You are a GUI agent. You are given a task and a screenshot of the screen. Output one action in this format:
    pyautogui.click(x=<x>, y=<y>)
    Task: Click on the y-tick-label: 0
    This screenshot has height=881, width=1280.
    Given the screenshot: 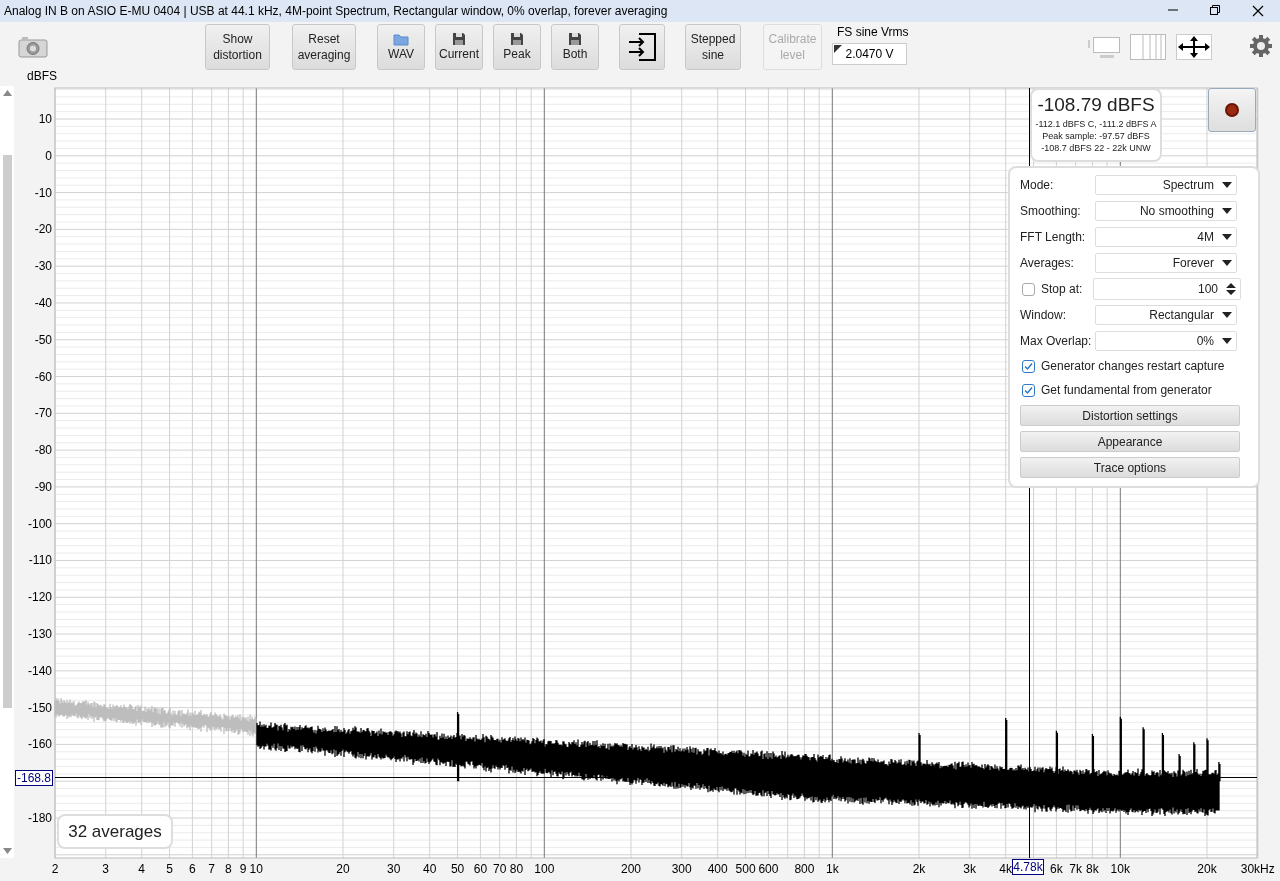 What is the action you would take?
    pyautogui.click(x=48, y=155)
    